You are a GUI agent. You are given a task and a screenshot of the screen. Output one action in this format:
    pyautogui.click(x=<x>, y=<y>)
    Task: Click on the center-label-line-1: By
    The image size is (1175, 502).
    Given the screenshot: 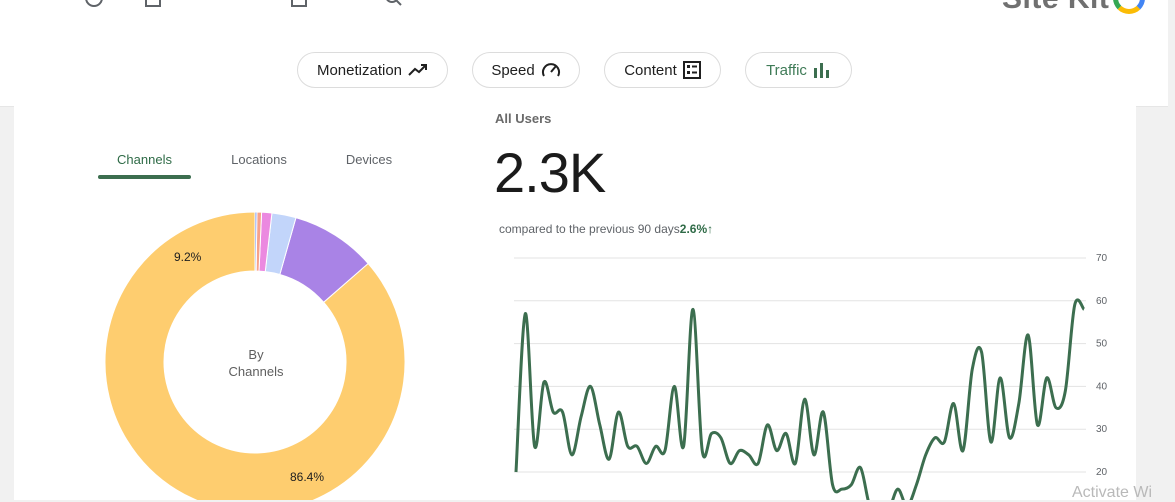 What is the action you would take?
    pyautogui.click(x=256, y=354)
    